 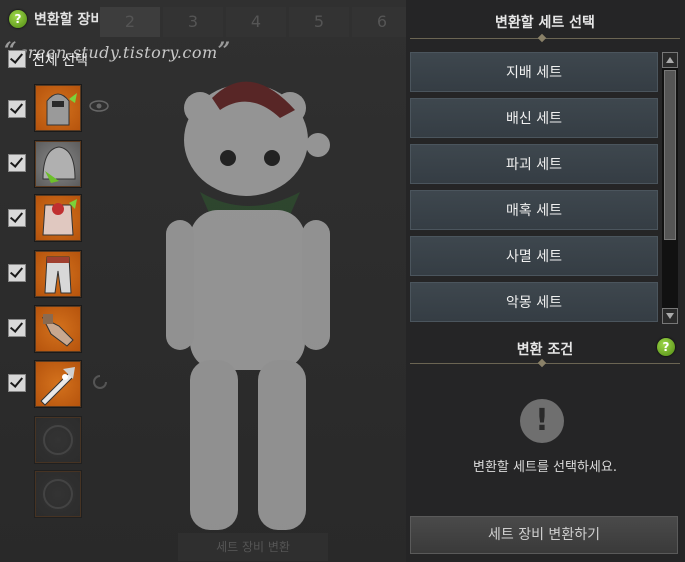 I want to click on swirl-icon, so click(x=100, y=382).